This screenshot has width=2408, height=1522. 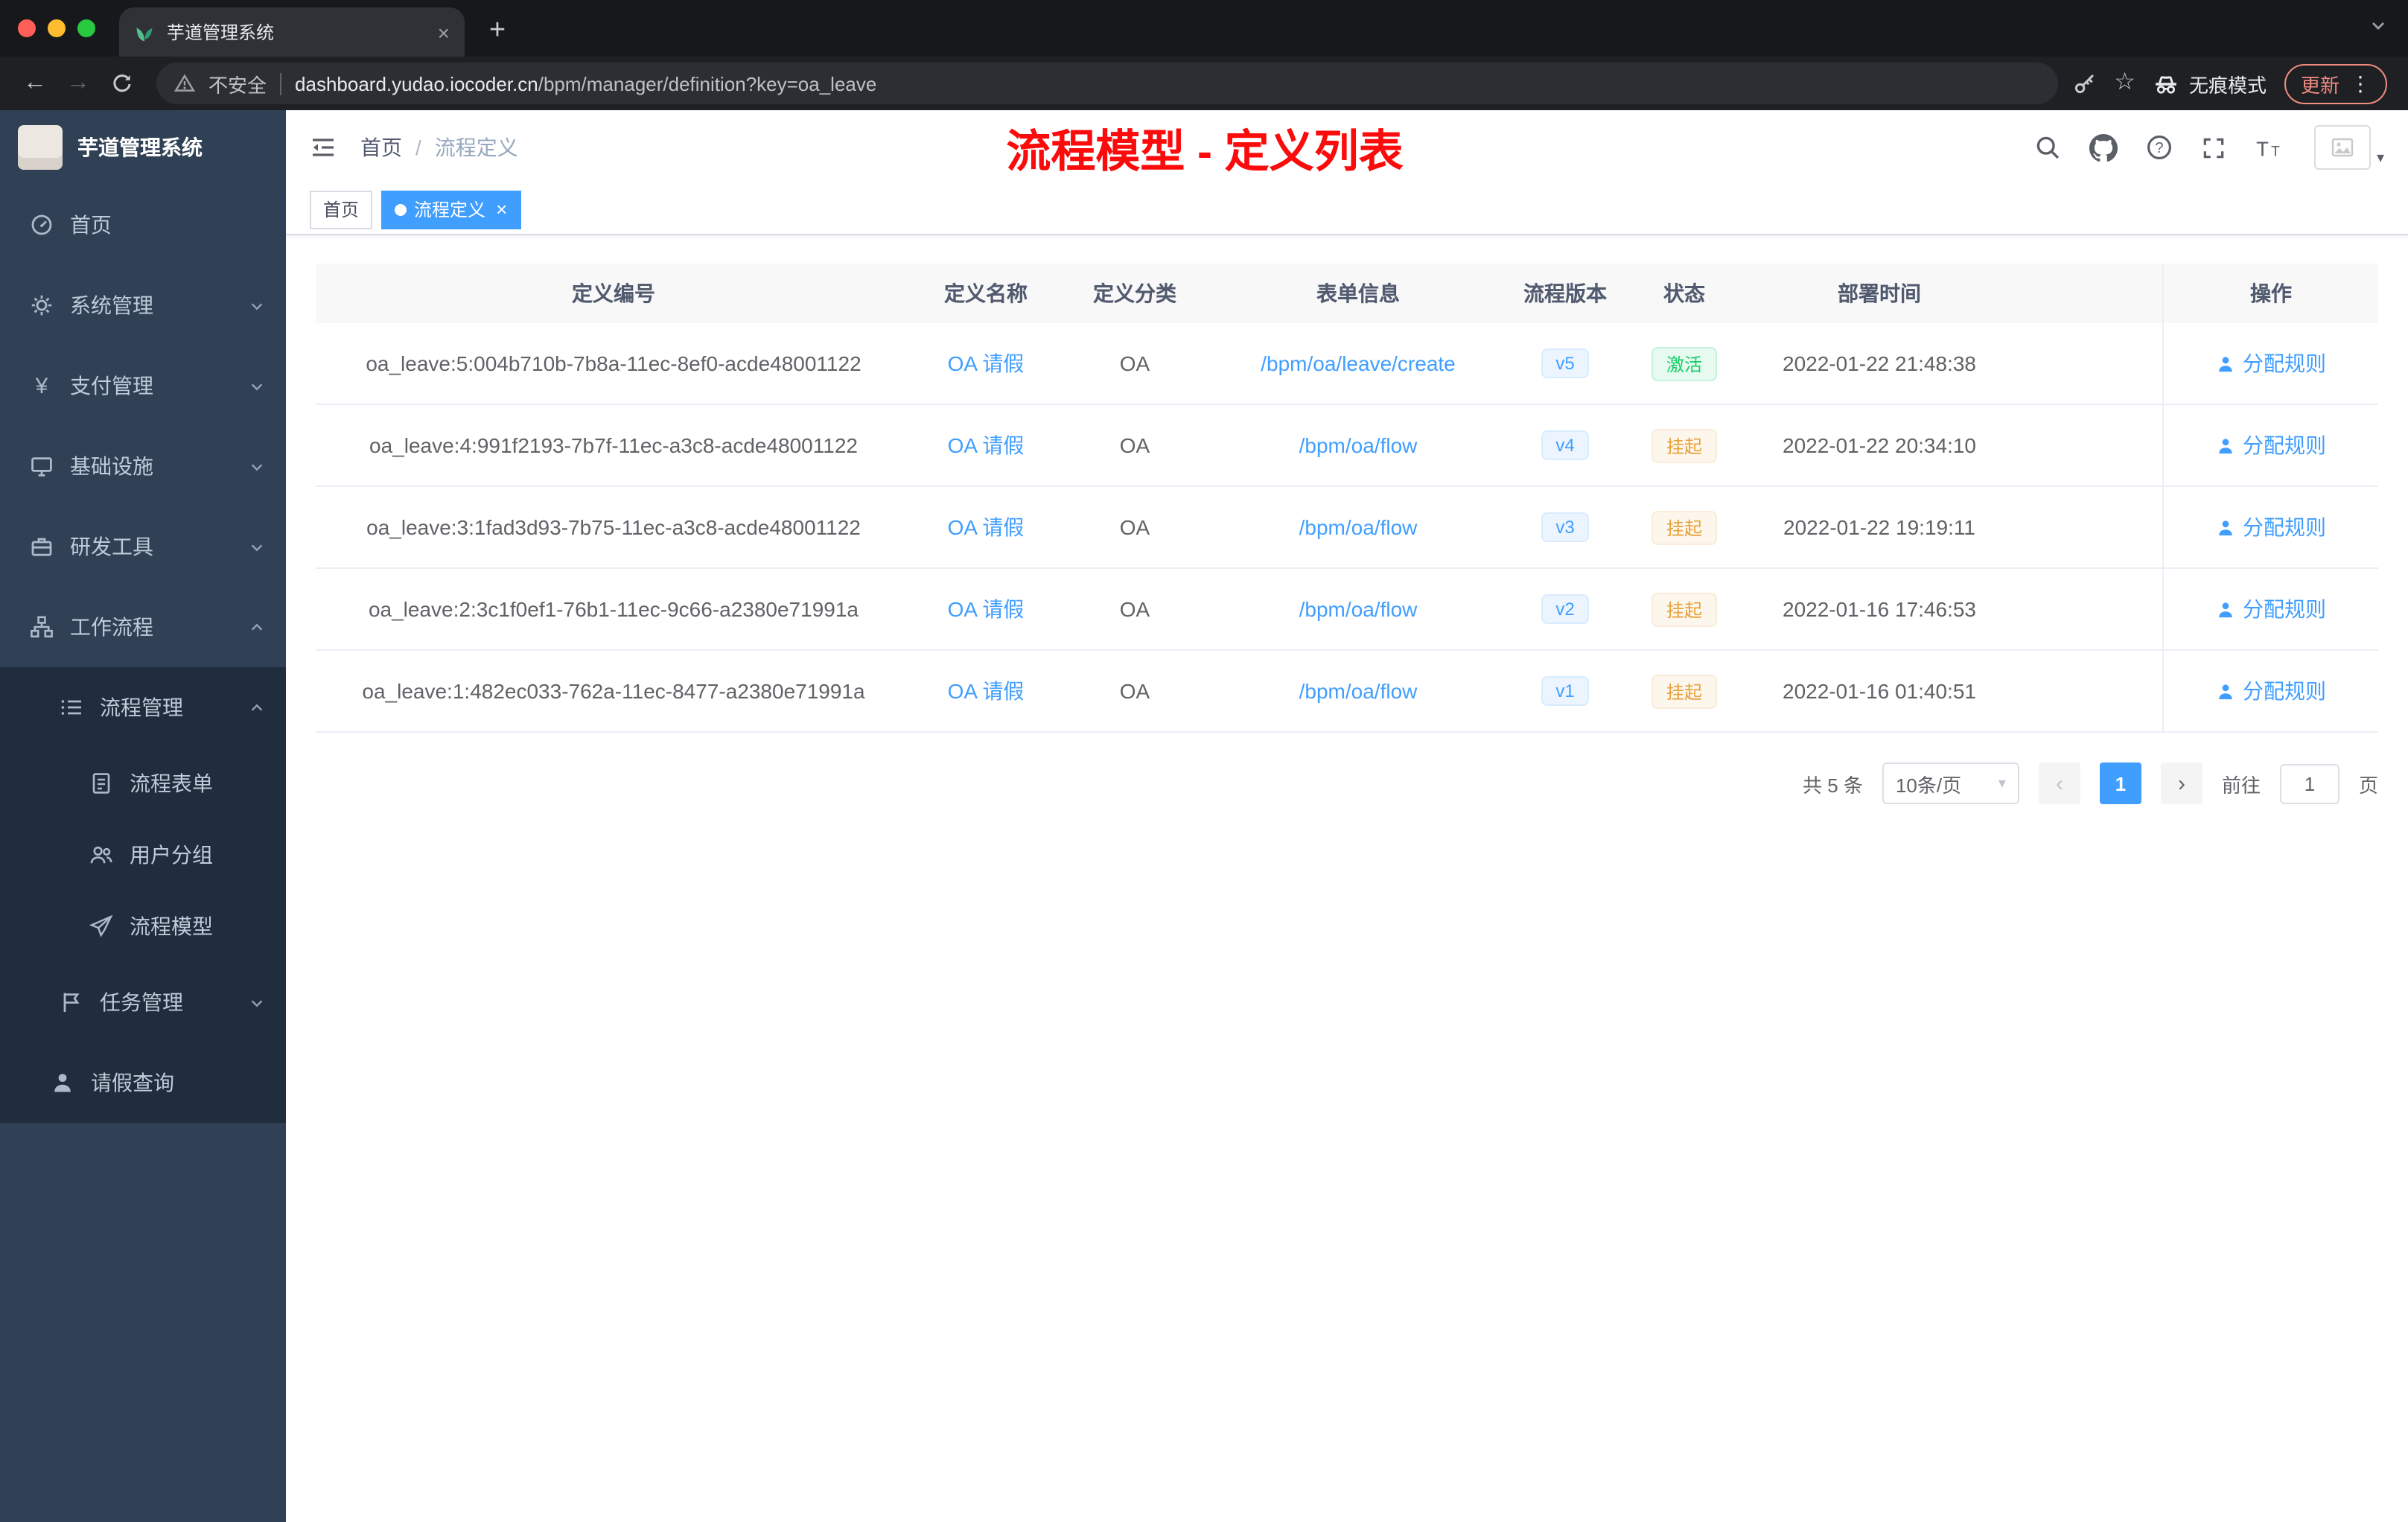 What do you see at coordinates (1950, 783) in the screenshot?
I see `page-size-select: 10条/页 ▾` at bounding box center [1950, 783].